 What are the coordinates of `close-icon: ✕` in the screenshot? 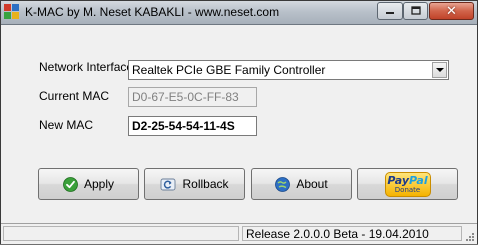 It's located at (451, 11).